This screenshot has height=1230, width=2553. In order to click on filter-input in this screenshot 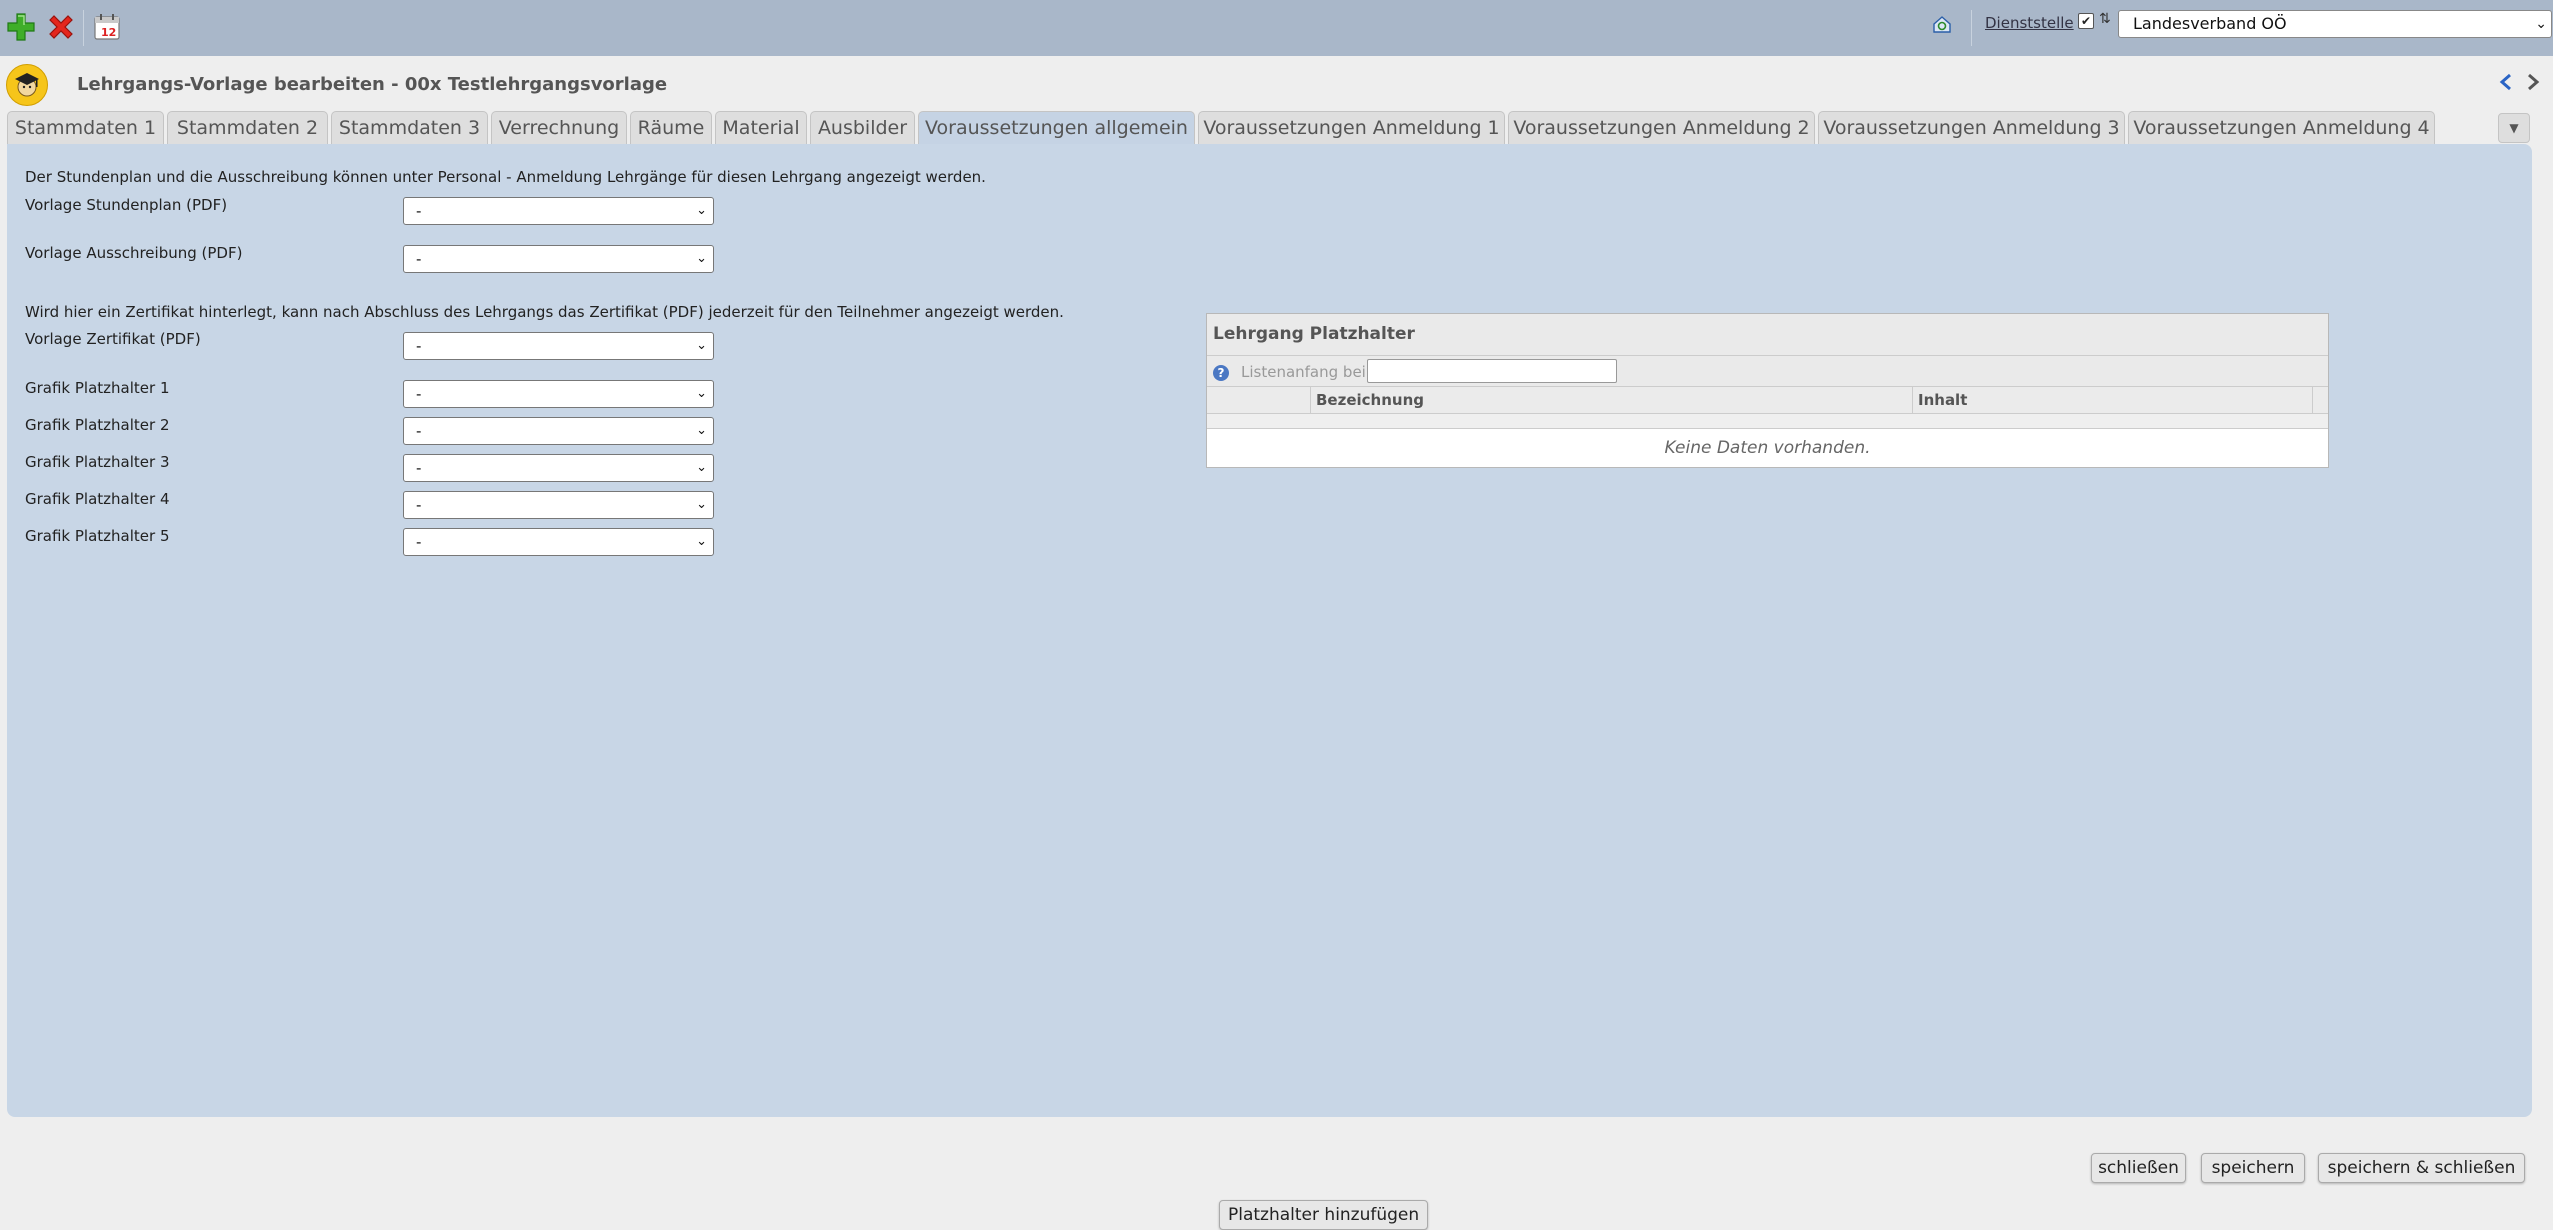, I will do `click(1492, 371)`.